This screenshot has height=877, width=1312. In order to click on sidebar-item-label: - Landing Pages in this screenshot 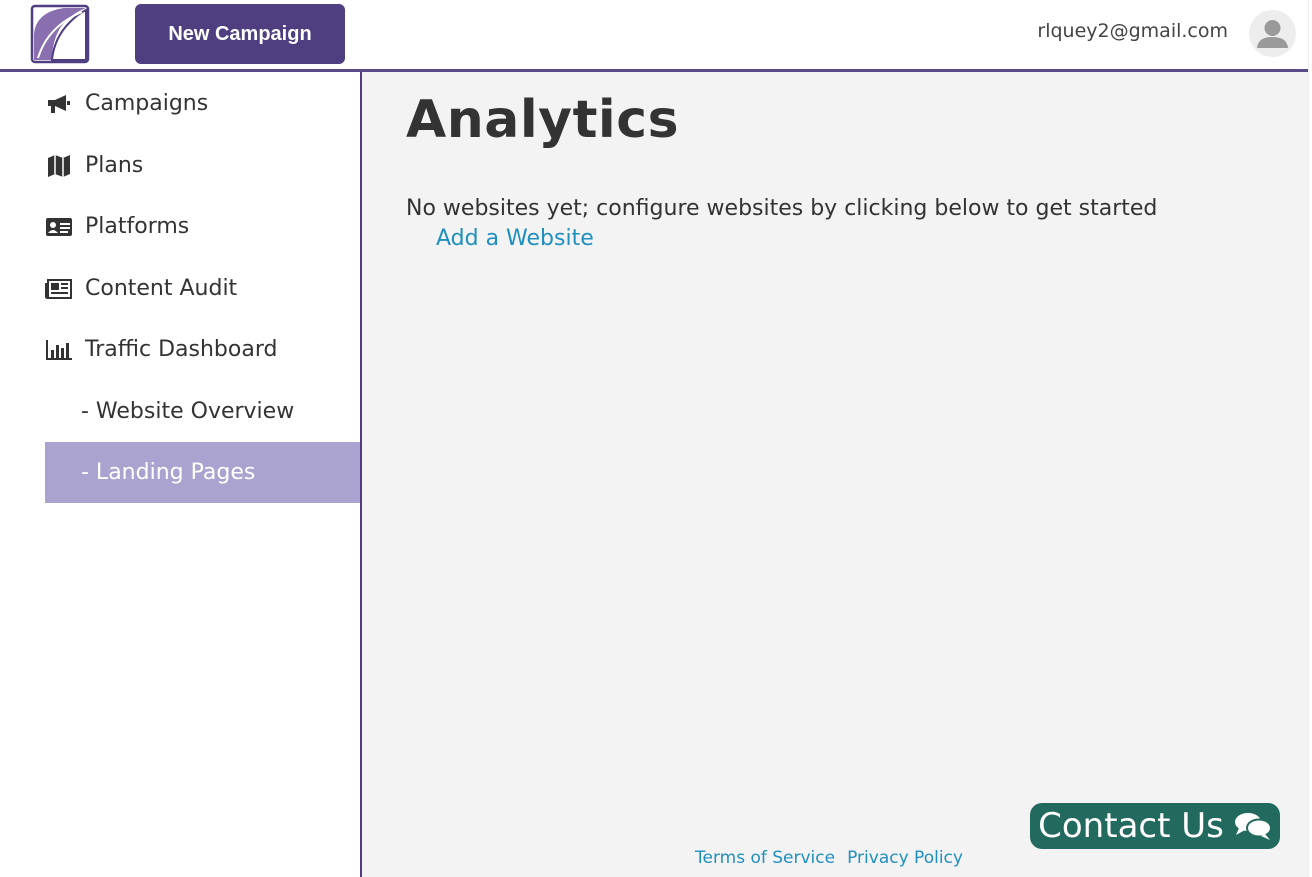, I will do `click(168, 472)`.